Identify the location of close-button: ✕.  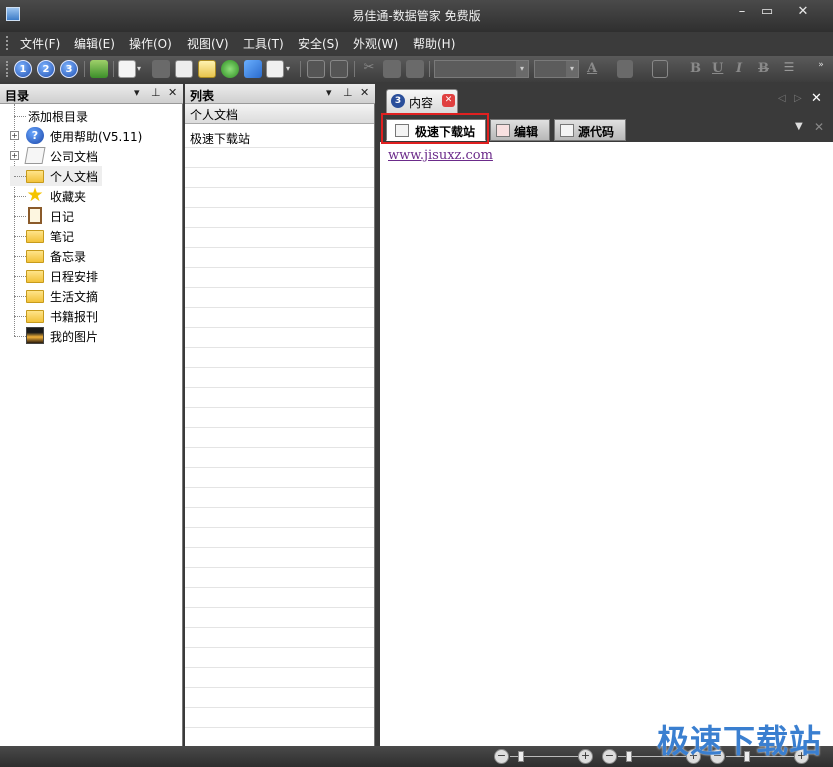
(803, 11).